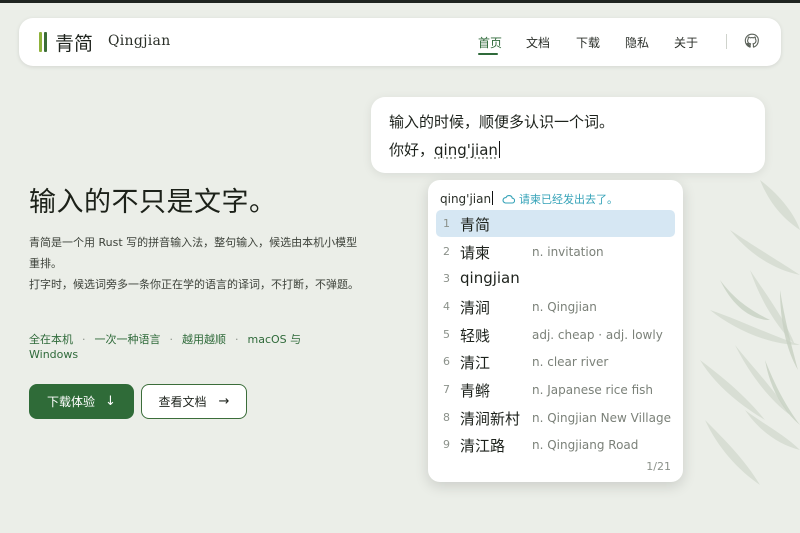 The image size is (800, 533). I want to click on nav-item-download: 下载, so click(588, 42).